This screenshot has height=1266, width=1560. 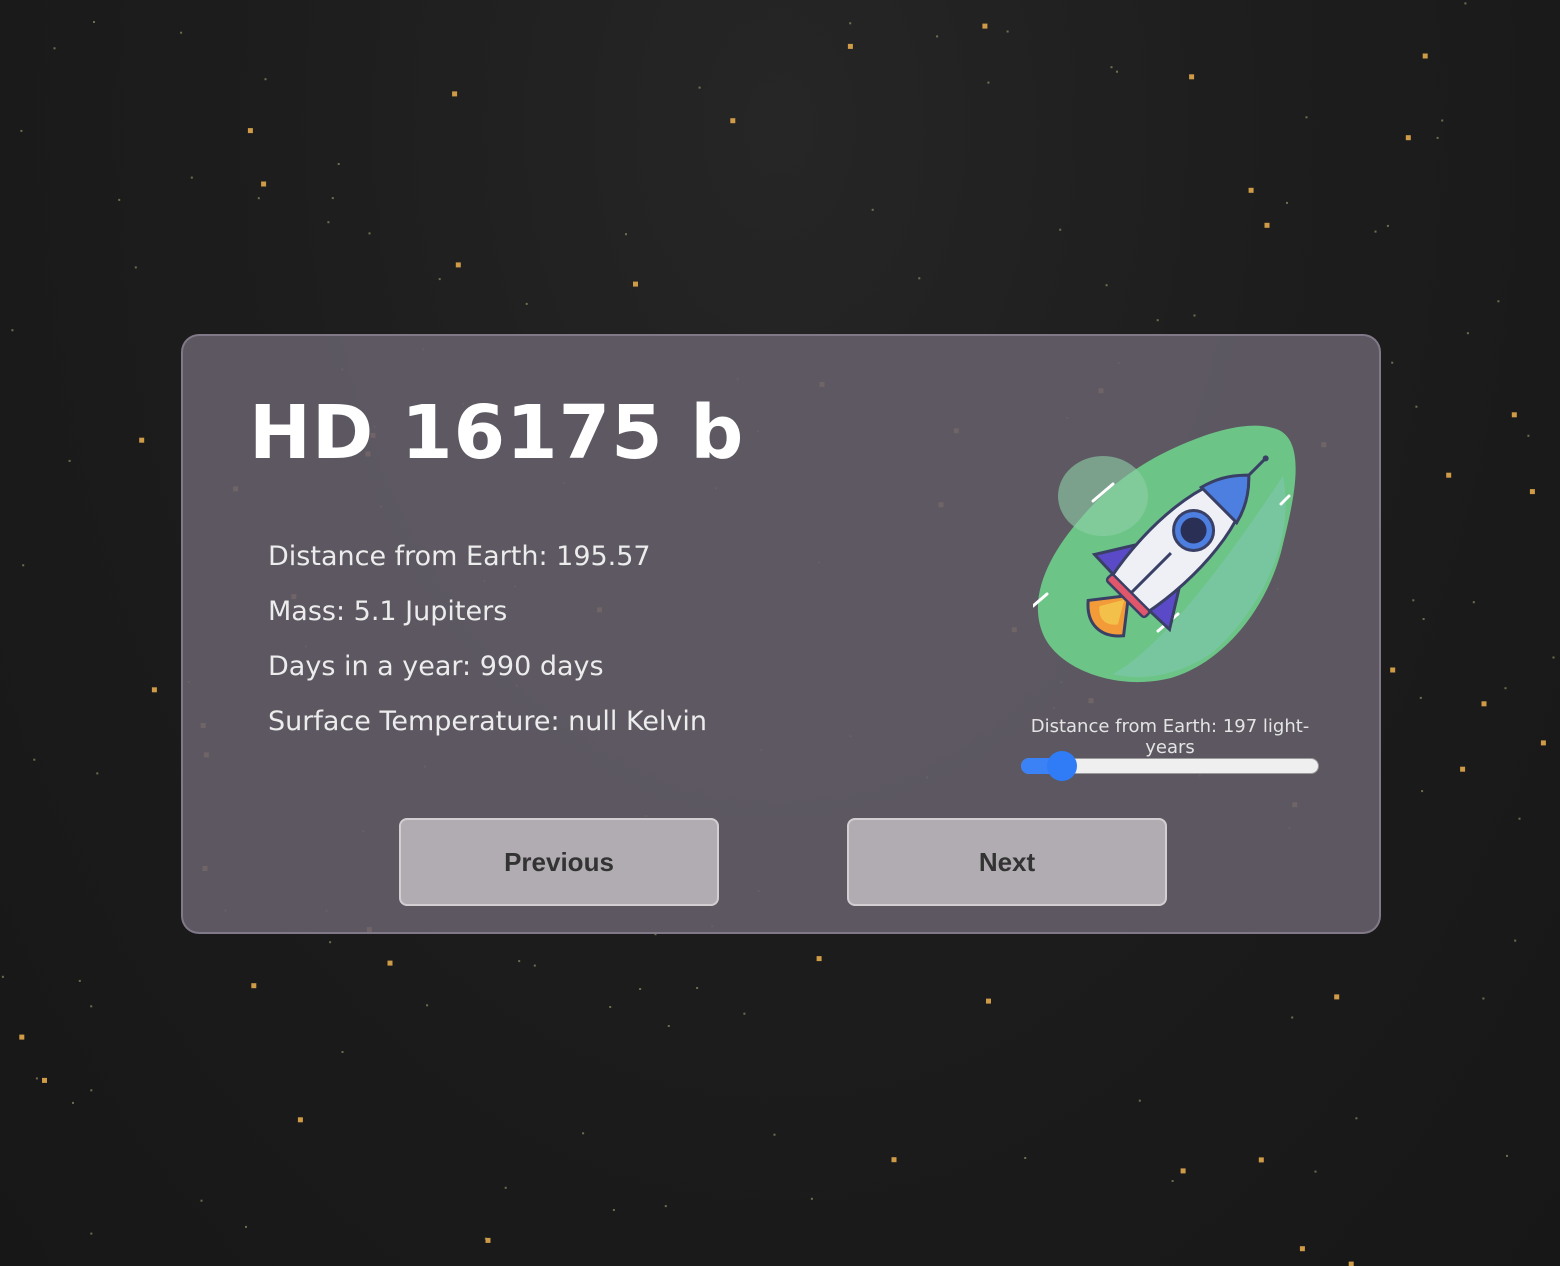 I want to click on rocket-icon, so click(x=1164, y=554).